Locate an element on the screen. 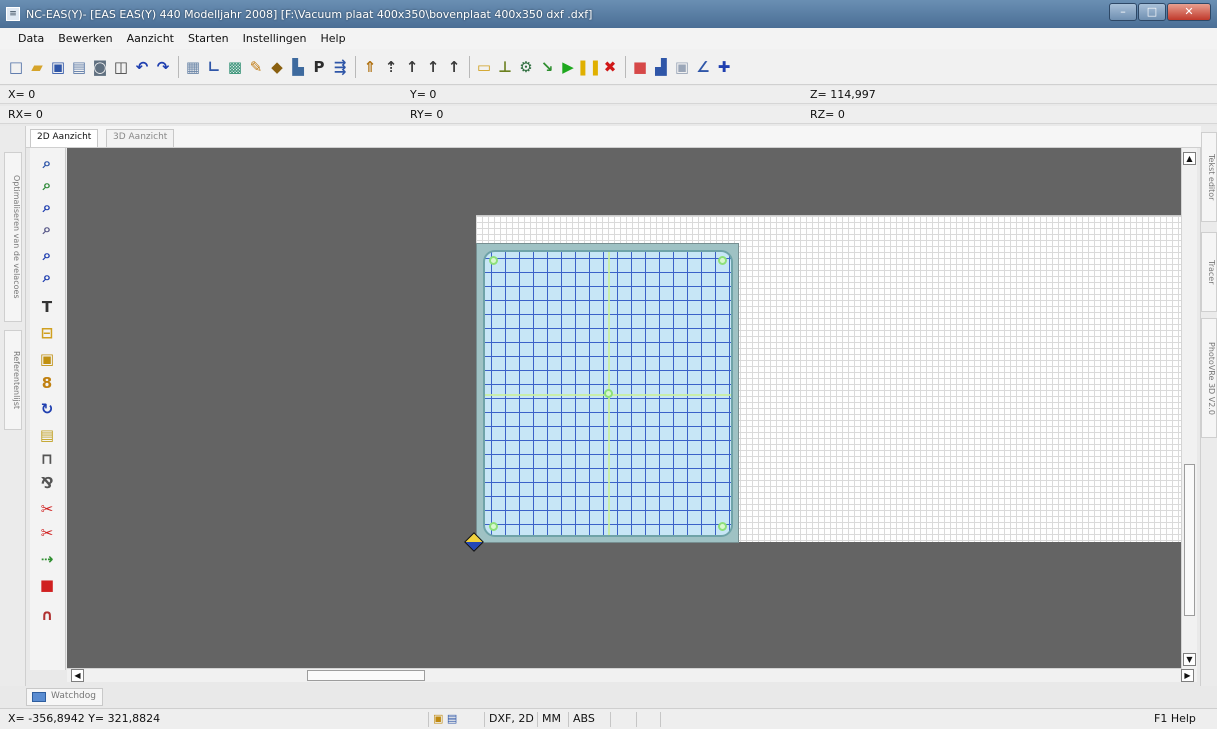  maximize-button: □ is located at coordinates (1152, 12).